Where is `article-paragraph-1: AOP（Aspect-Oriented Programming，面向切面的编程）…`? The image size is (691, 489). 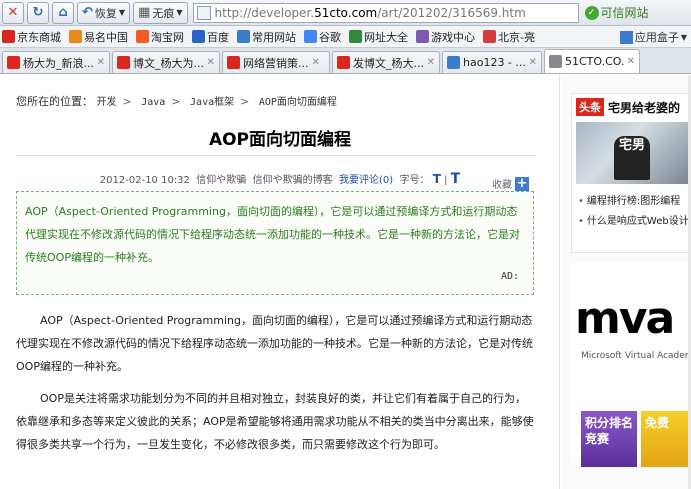 article-paragraph-1: AOP（Aspect-Oriented Programming，面向切面的编程）… is located at coordinates (274, 343).